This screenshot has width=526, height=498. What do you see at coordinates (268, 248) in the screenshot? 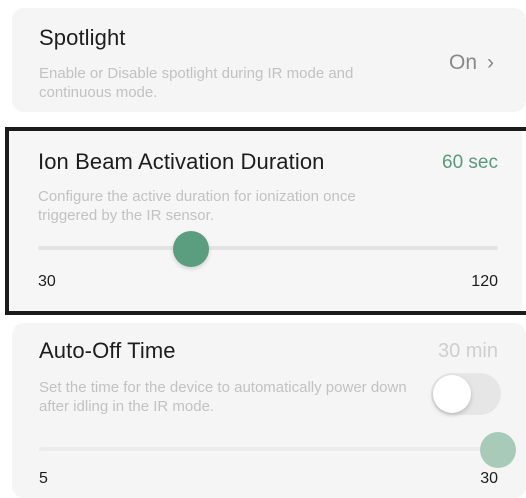
I see `ion-beam-slider-track` at bounding box center [268, 248].